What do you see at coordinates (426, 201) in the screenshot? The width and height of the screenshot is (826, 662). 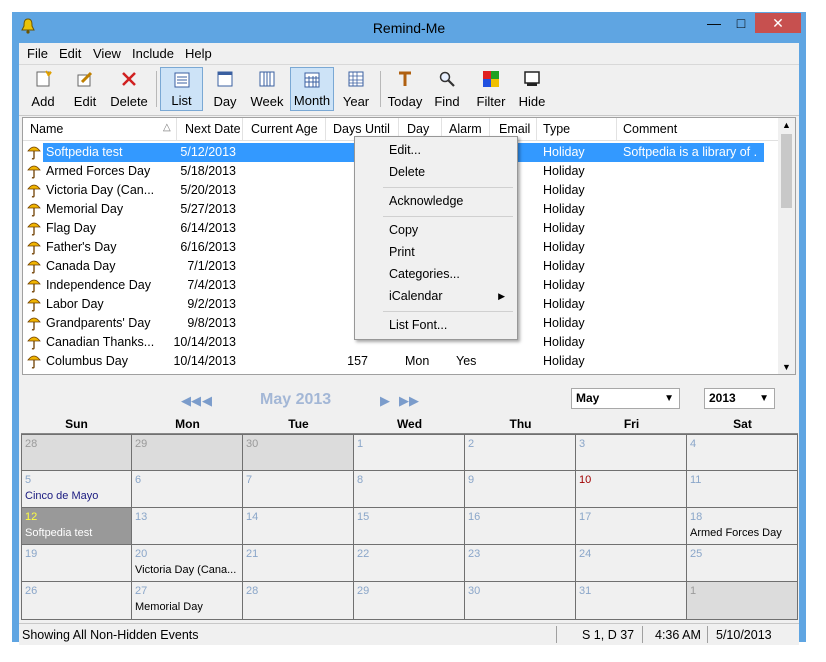 I see `context-acknowledge: Acknowledge` at bounding box center [426, 201].